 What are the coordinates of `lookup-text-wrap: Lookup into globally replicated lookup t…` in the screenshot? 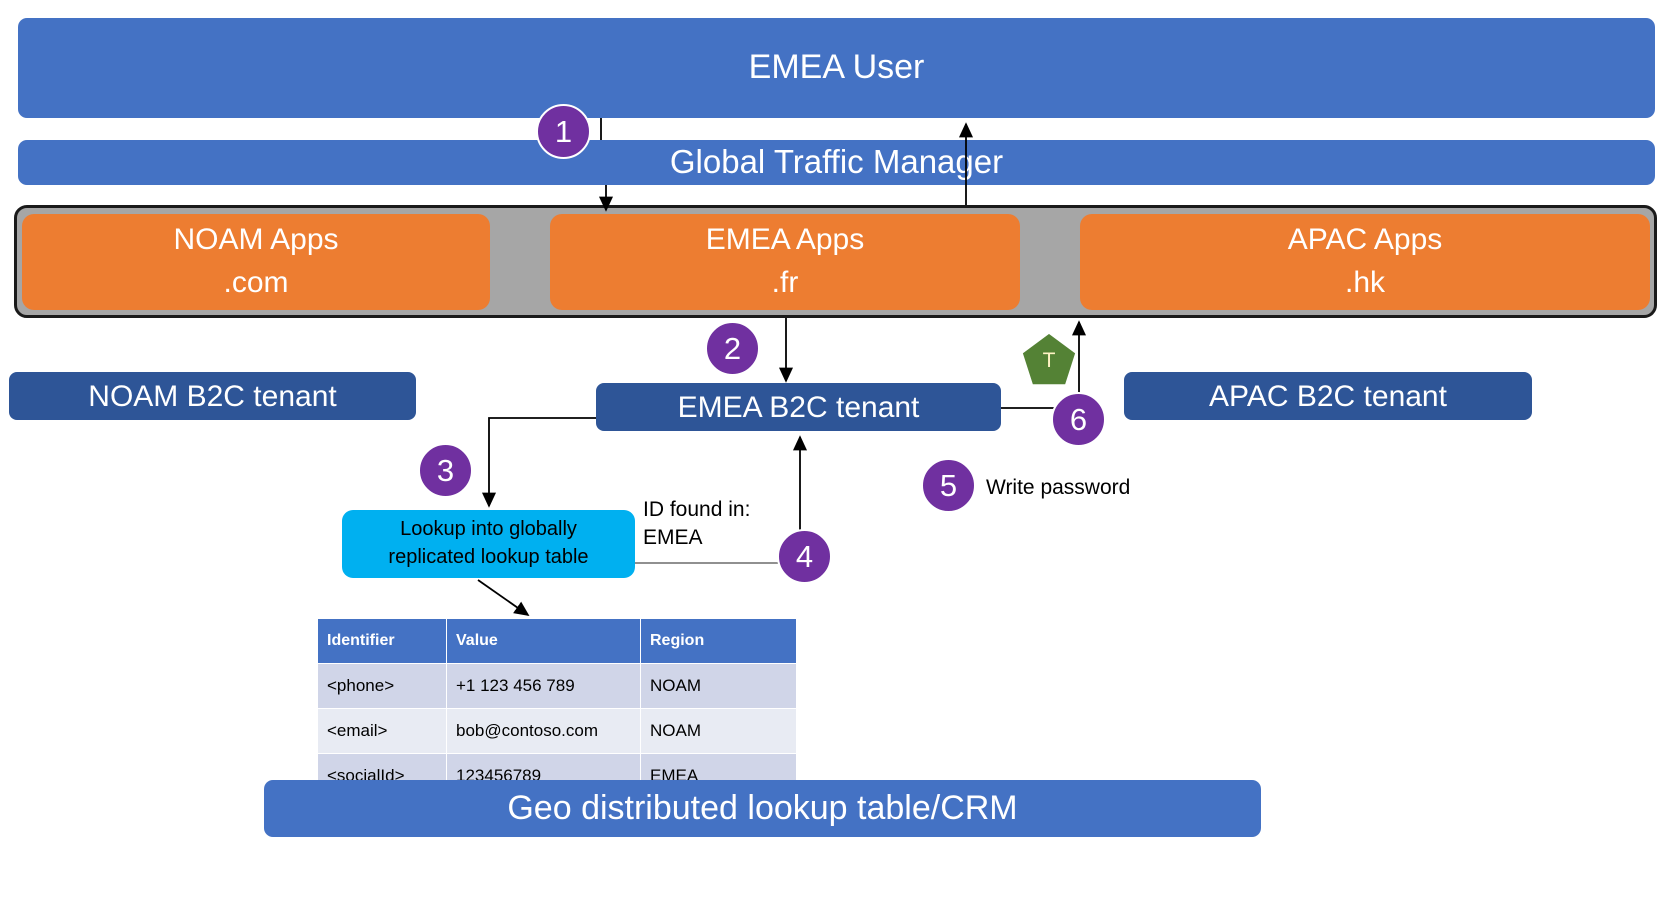 It's located at (488, 543).